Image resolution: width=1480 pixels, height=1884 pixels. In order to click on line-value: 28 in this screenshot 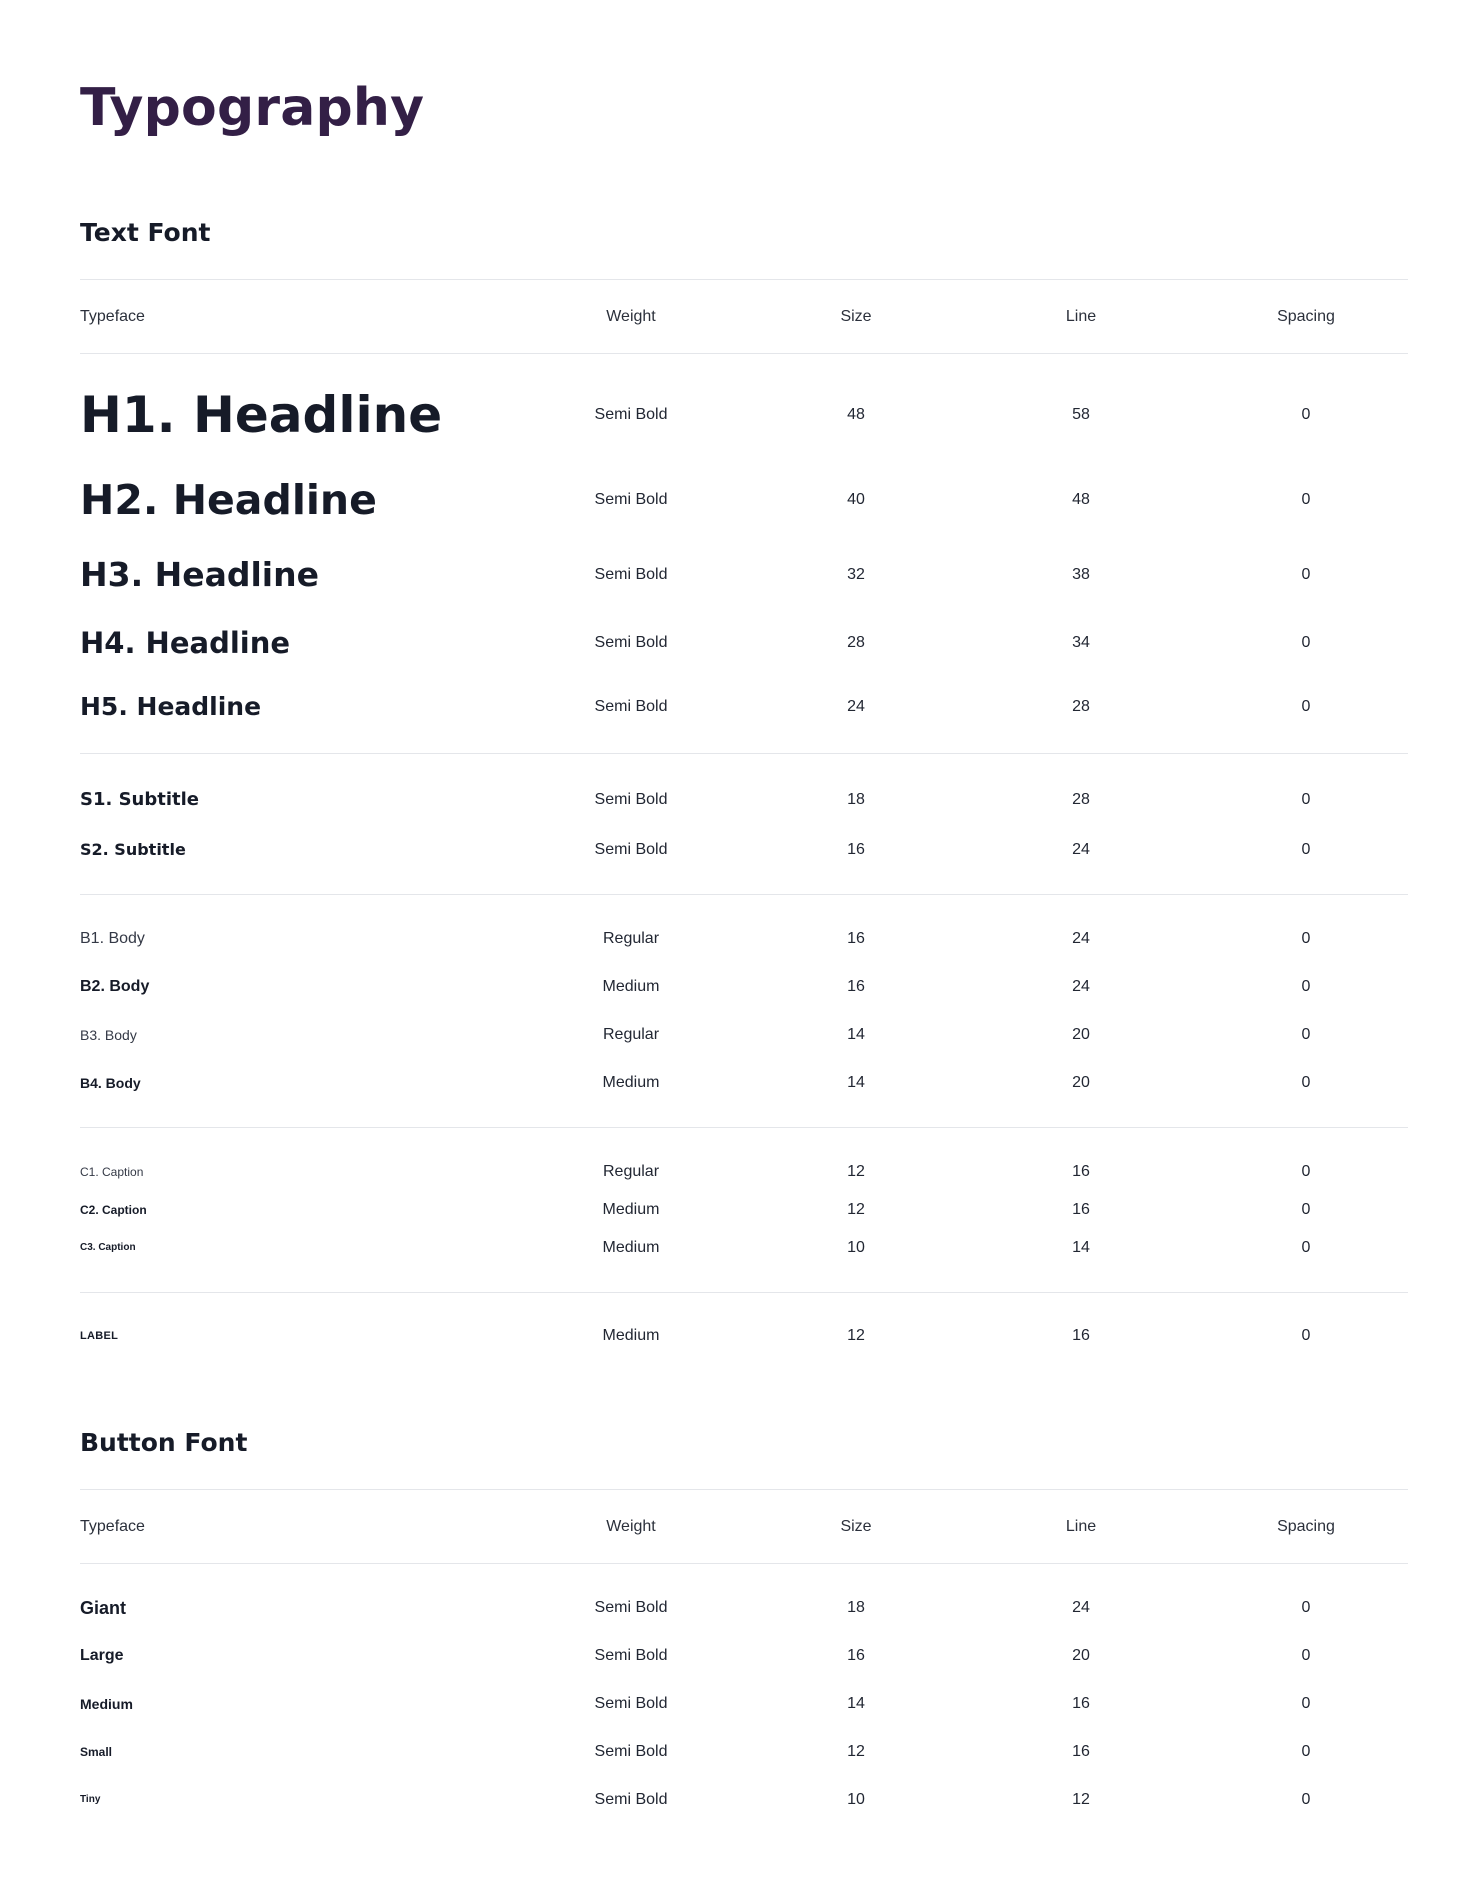, I will do `click(1081, 706)`.